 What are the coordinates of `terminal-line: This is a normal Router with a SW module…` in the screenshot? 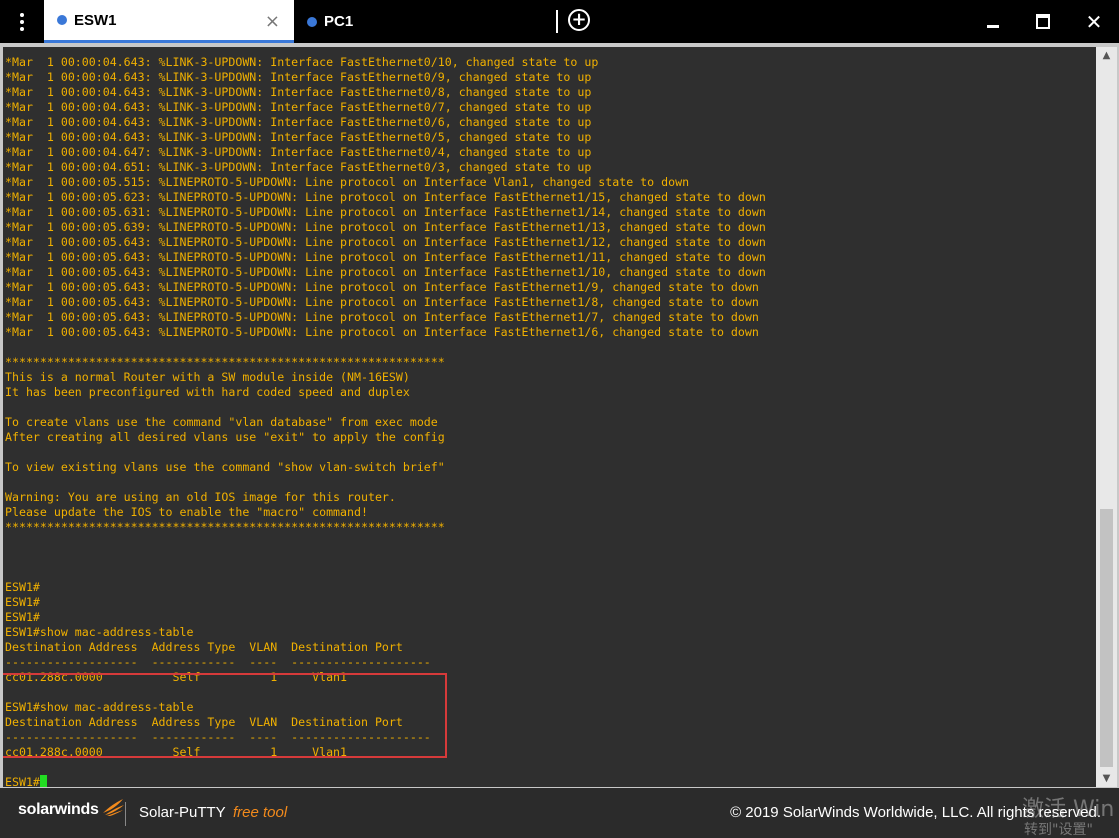 It's located at (207, 377).